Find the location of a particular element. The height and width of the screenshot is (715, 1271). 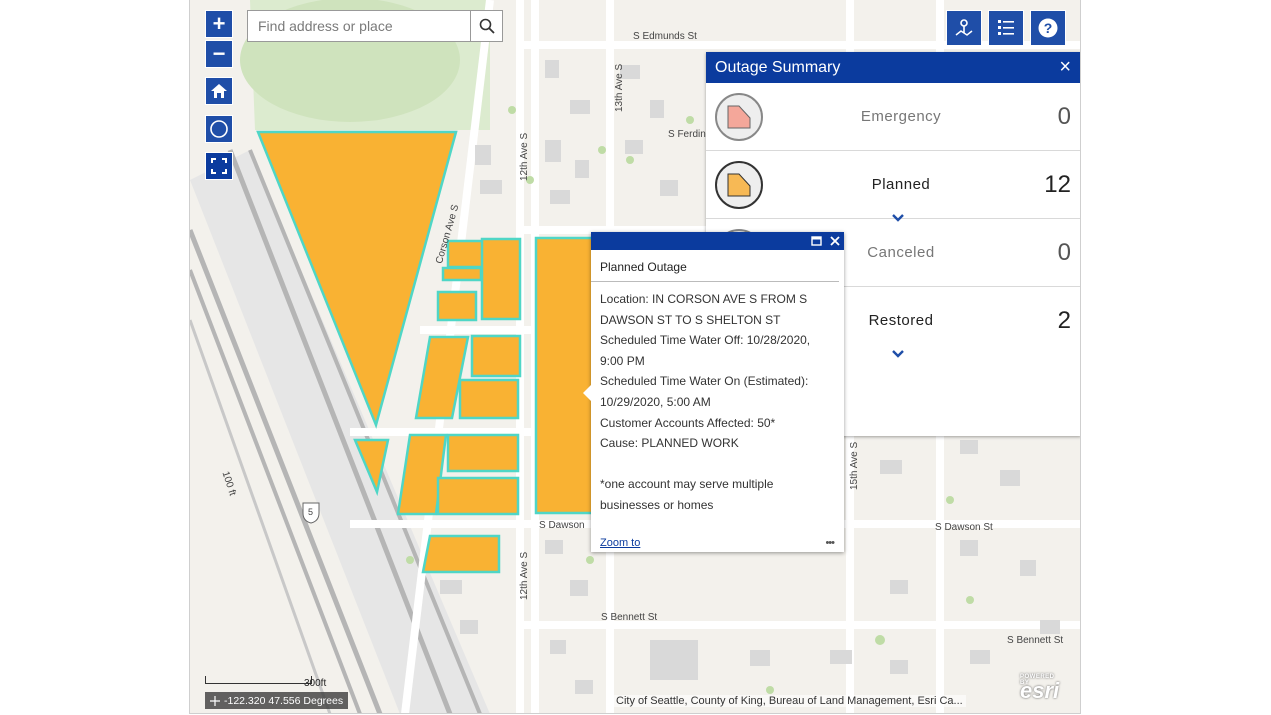

popup-line: Scheduled Time Water Off: 10/28/2020, is located at coordinates (705, 340).